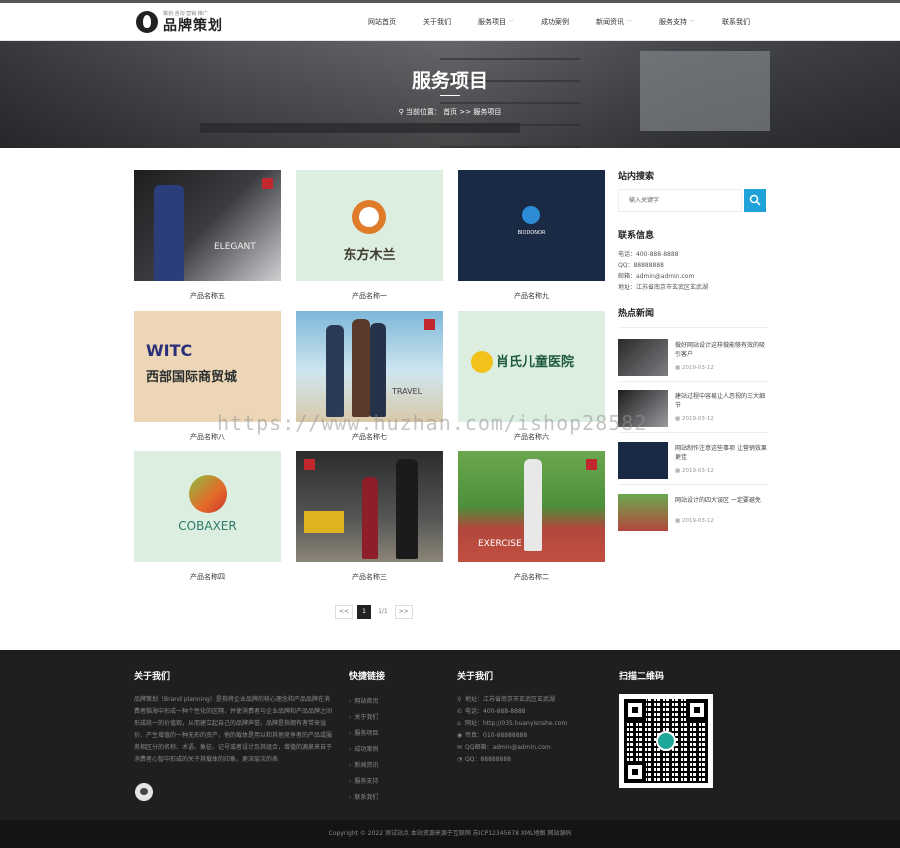 The width and height of the screenshot is (900, 848). Describe the element at coordinates (367, 782) in the screenshot. I see `footer-link: › 服务支持` at that location.